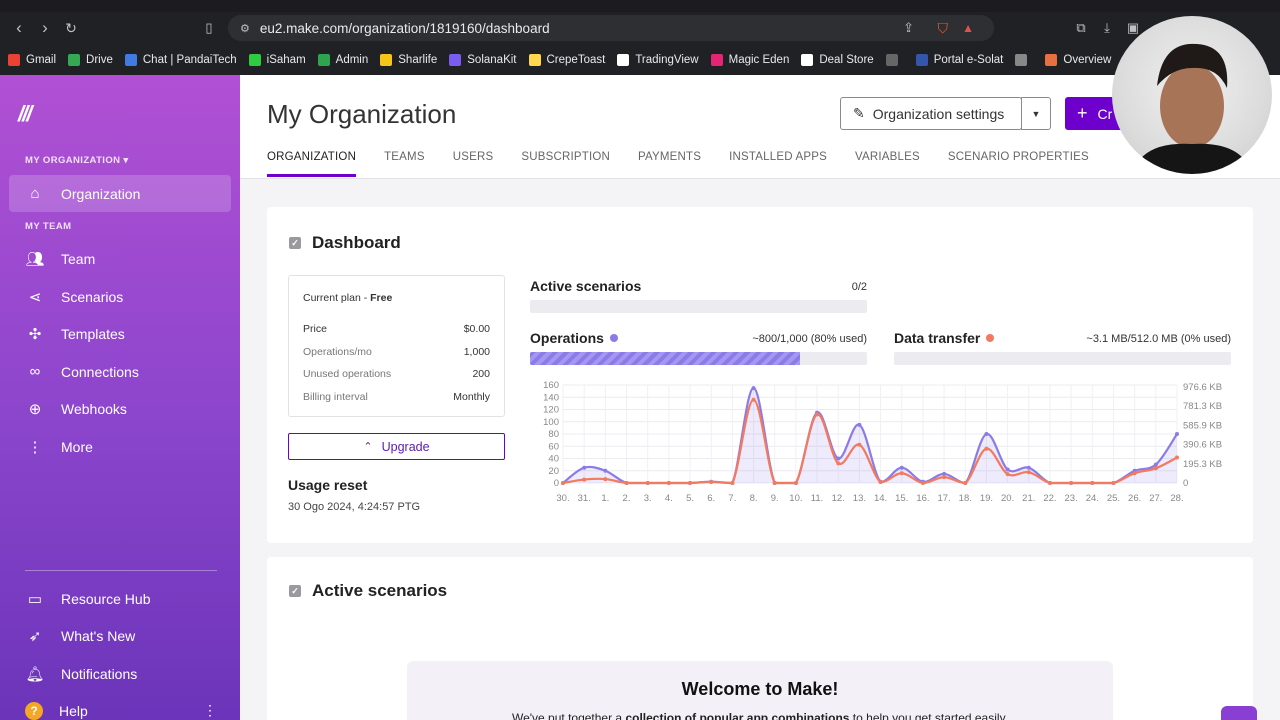 The image size is (1280, 720). Describe the element at coordinates (35, 371) in the screenshot. I see `link-icon: ∞` at that location.